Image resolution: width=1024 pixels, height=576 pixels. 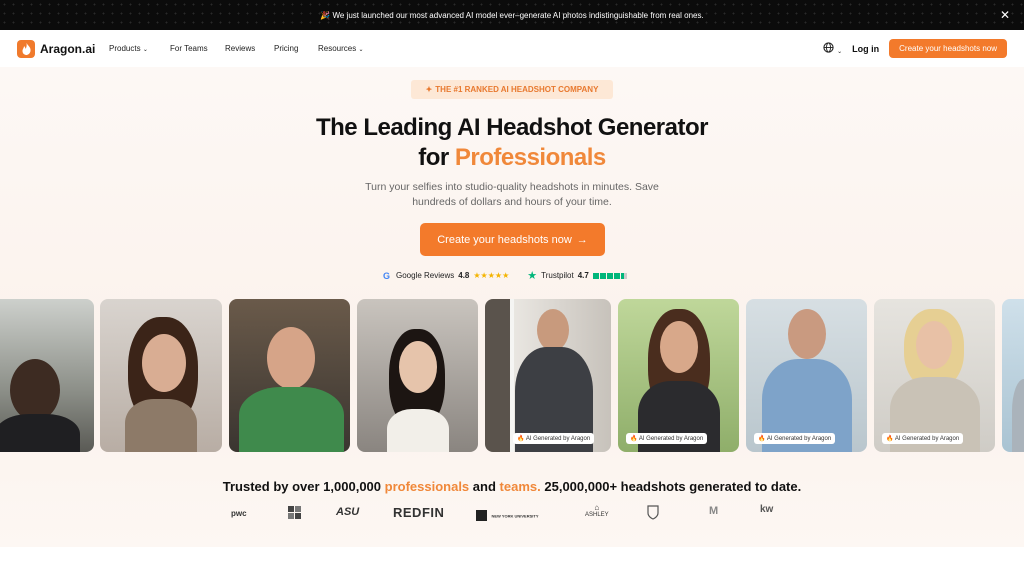 What do you see at coordinates (294, 515) in the screenshot?
I see `brand-square-logo` at bounding box center [294, 515].